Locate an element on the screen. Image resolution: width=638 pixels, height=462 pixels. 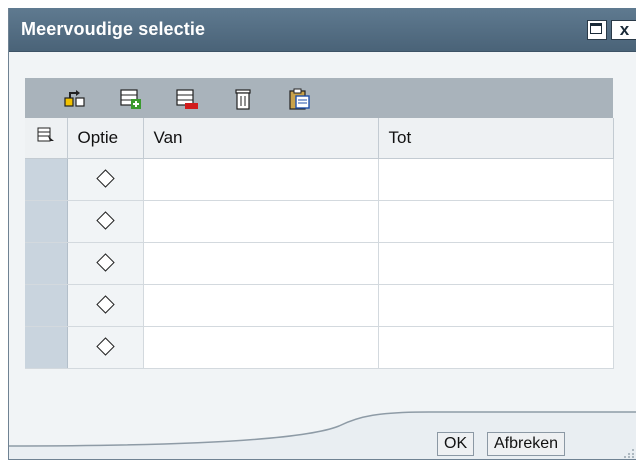
expand-tree-icon is located at coordinates (75, 99).